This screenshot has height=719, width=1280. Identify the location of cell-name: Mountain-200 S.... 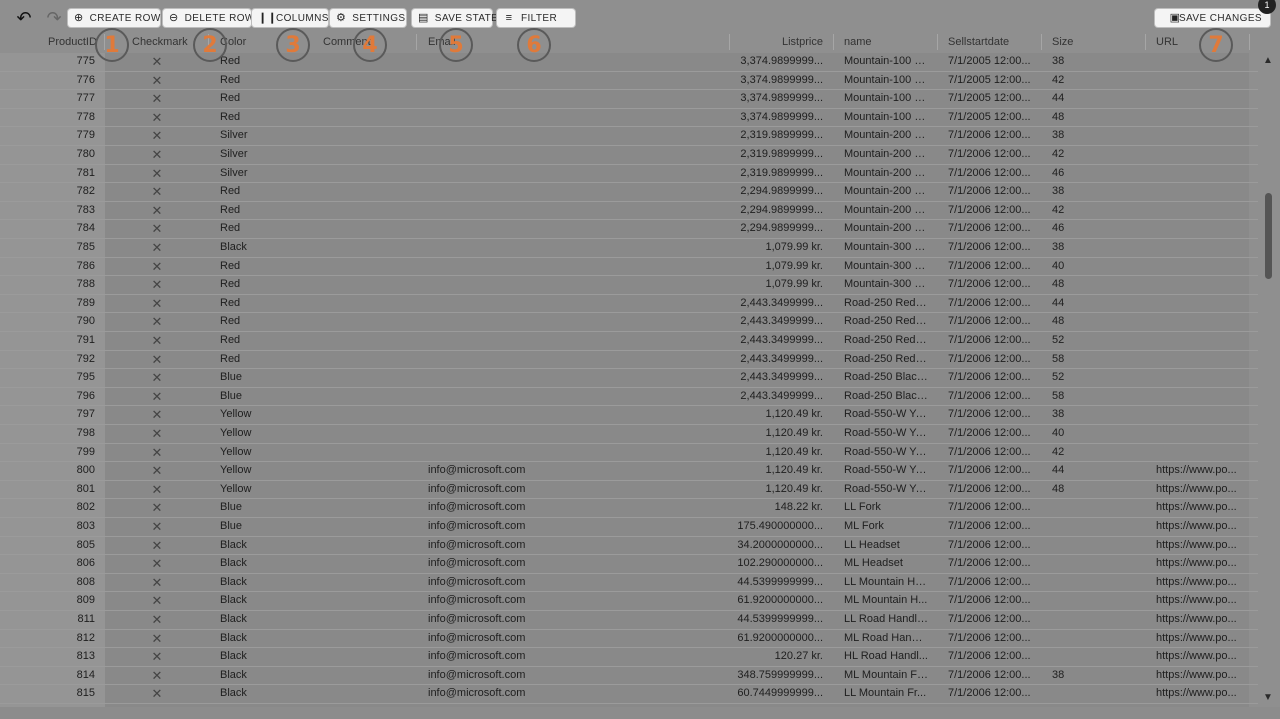
(886, 135).